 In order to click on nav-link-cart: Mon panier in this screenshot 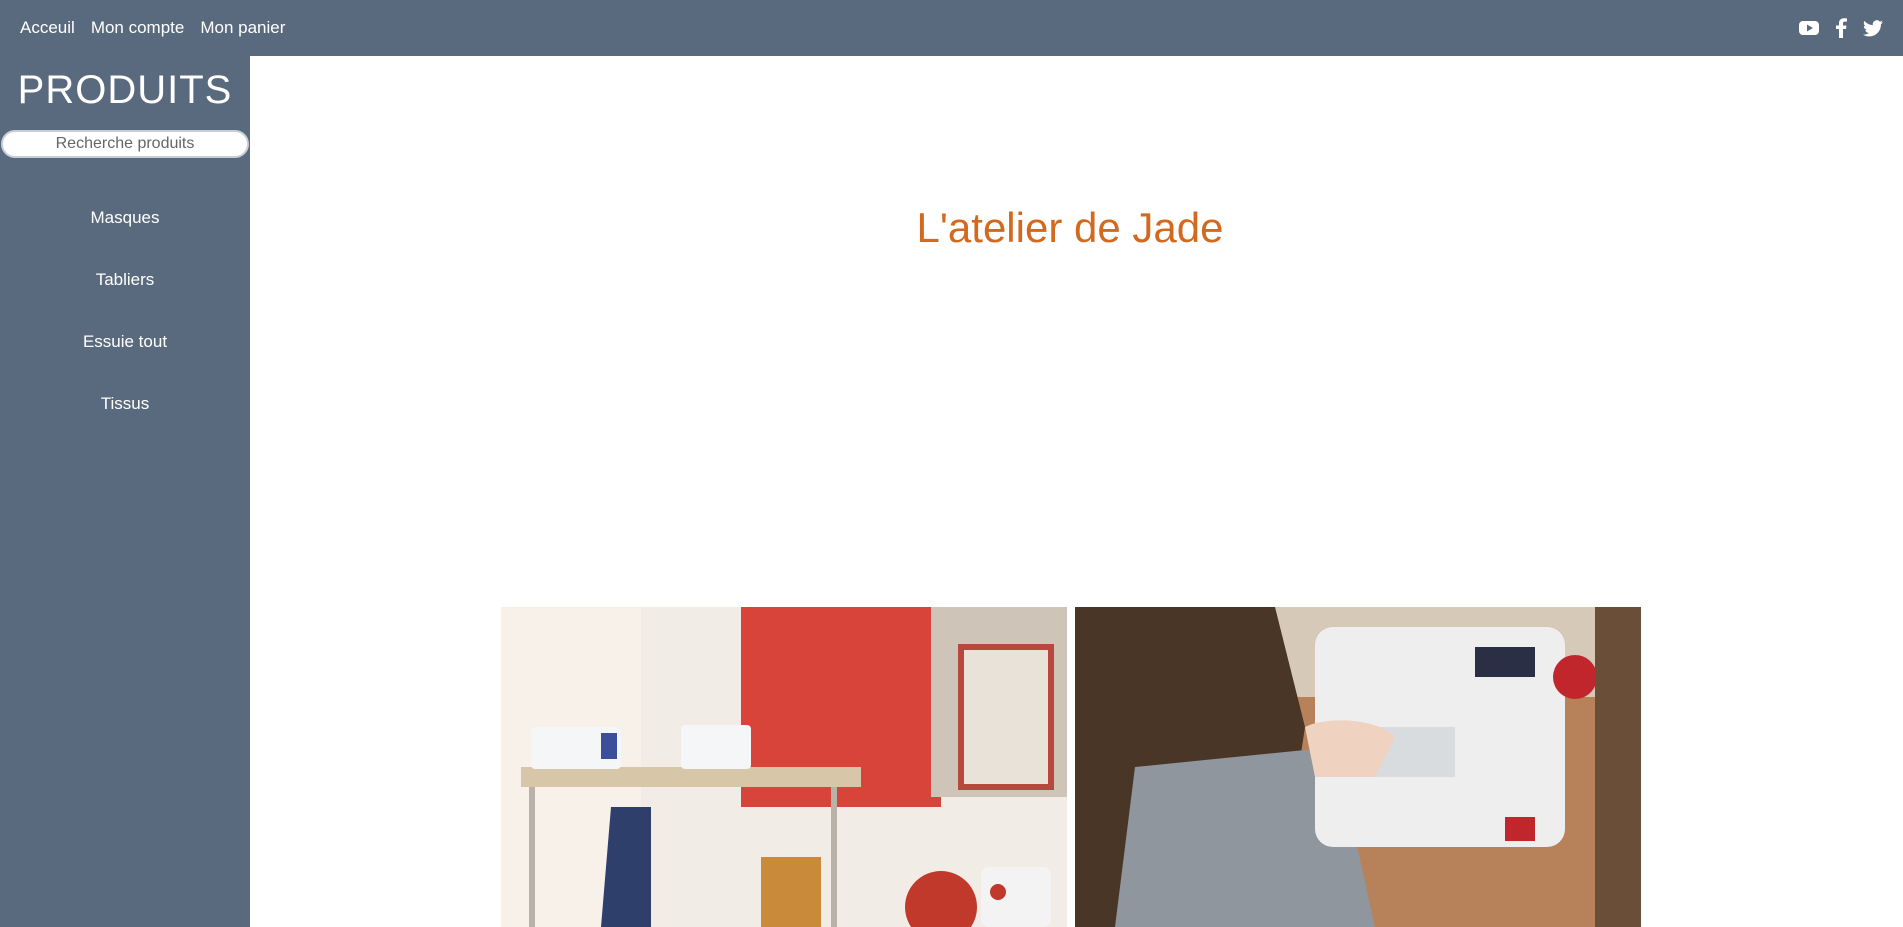, I will do `click(242, 28)`.